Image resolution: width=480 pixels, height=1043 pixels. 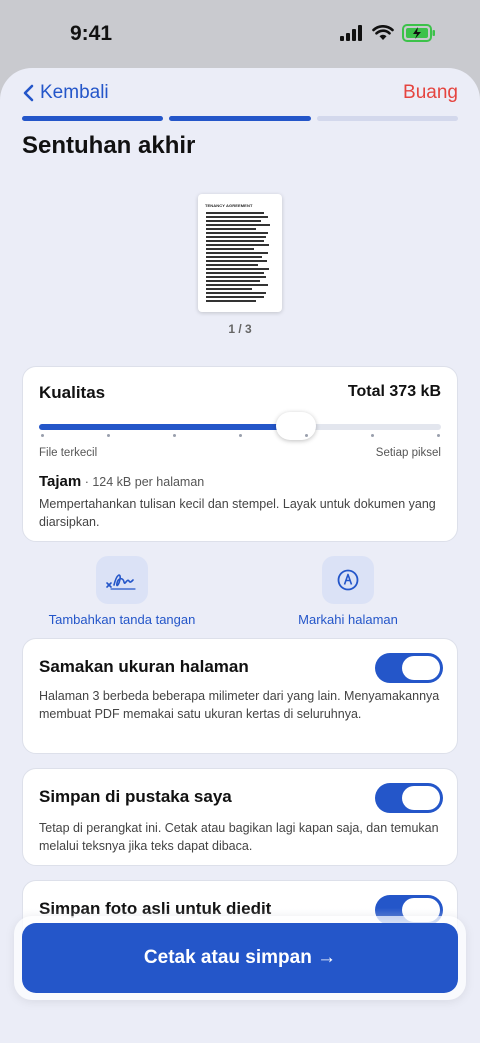 What do you see at coordinates (144, 666) in the screenshot?
I see `match-page-size-title: Samakan ukuran halaman` at bounding box center [144, 666].